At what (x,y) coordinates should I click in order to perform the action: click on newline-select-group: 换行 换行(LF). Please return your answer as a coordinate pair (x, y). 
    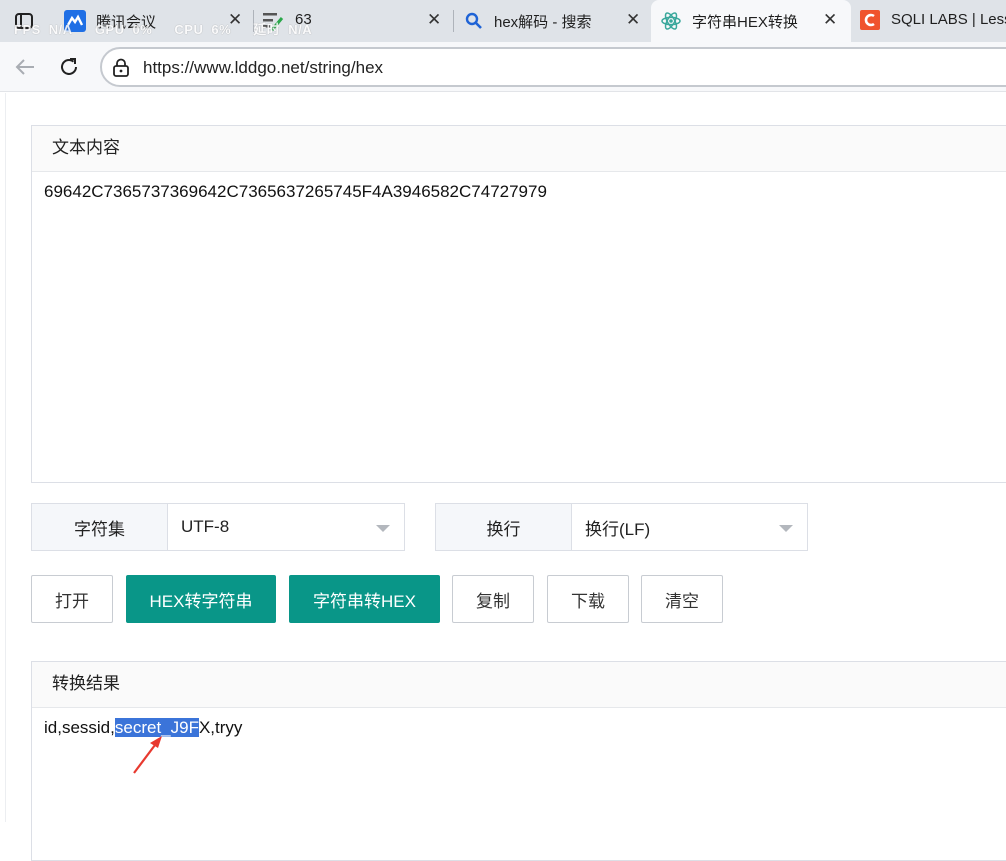
    Looking at the image, I should click on (621, 527).